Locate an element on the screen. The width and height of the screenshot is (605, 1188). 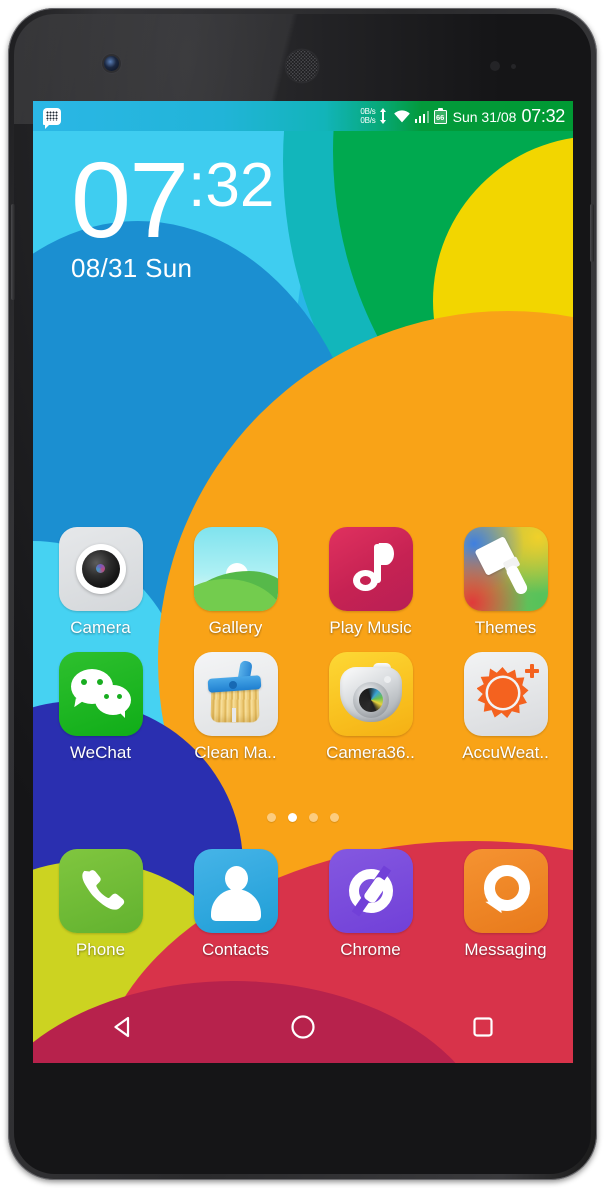
clock-date: 08/31 Sun is located at coordinates (132, 268).